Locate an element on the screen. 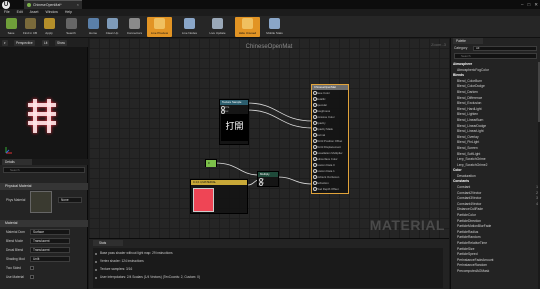  scalar-node: 0 is located at coordinates (211, 163).